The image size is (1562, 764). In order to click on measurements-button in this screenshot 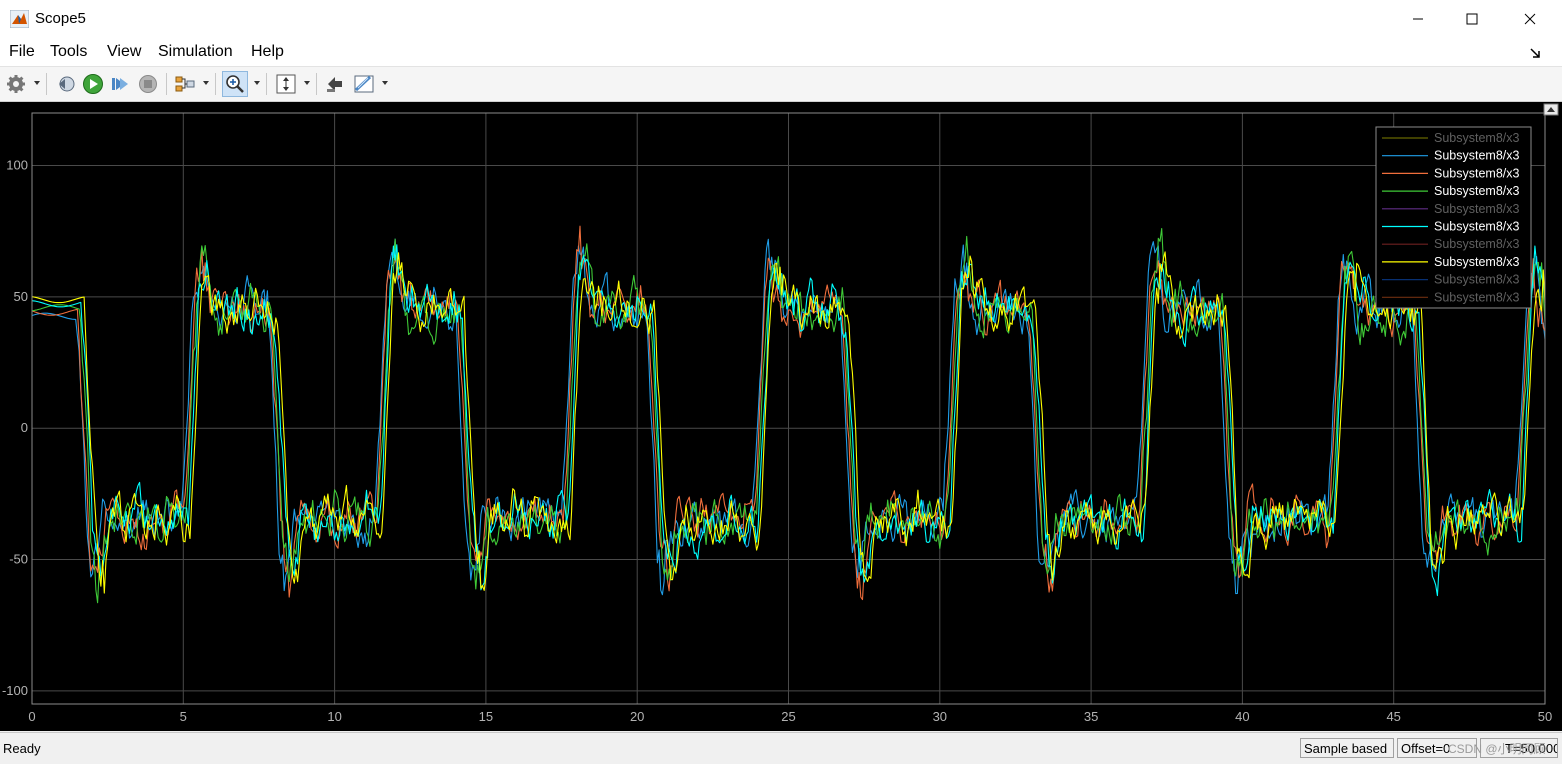, I will do `click(364, 84)`.